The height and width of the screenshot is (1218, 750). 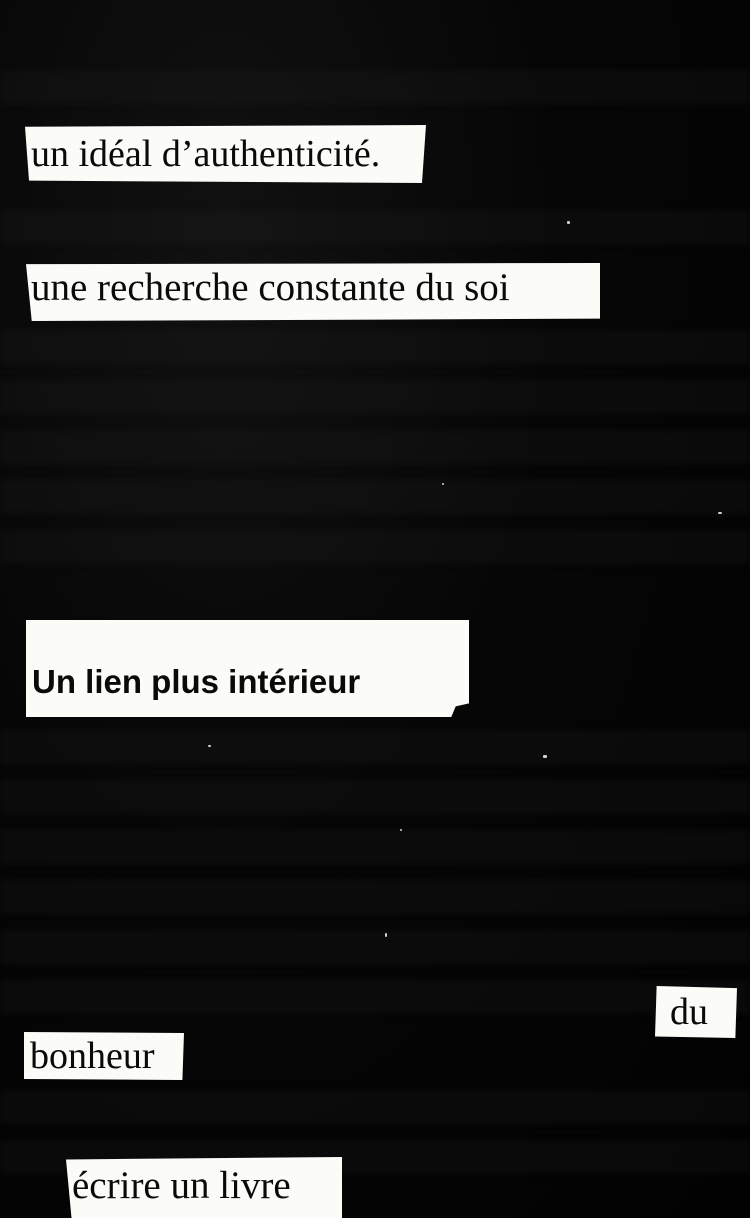 I want to click on fragment-heading: Un lien plus intérieur, so click(x=247, y=668).